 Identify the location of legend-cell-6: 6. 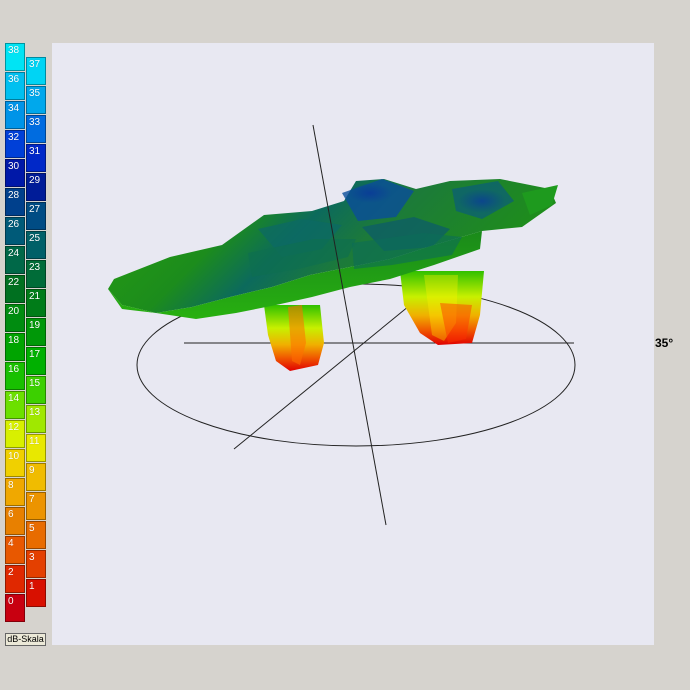
(15, 521).